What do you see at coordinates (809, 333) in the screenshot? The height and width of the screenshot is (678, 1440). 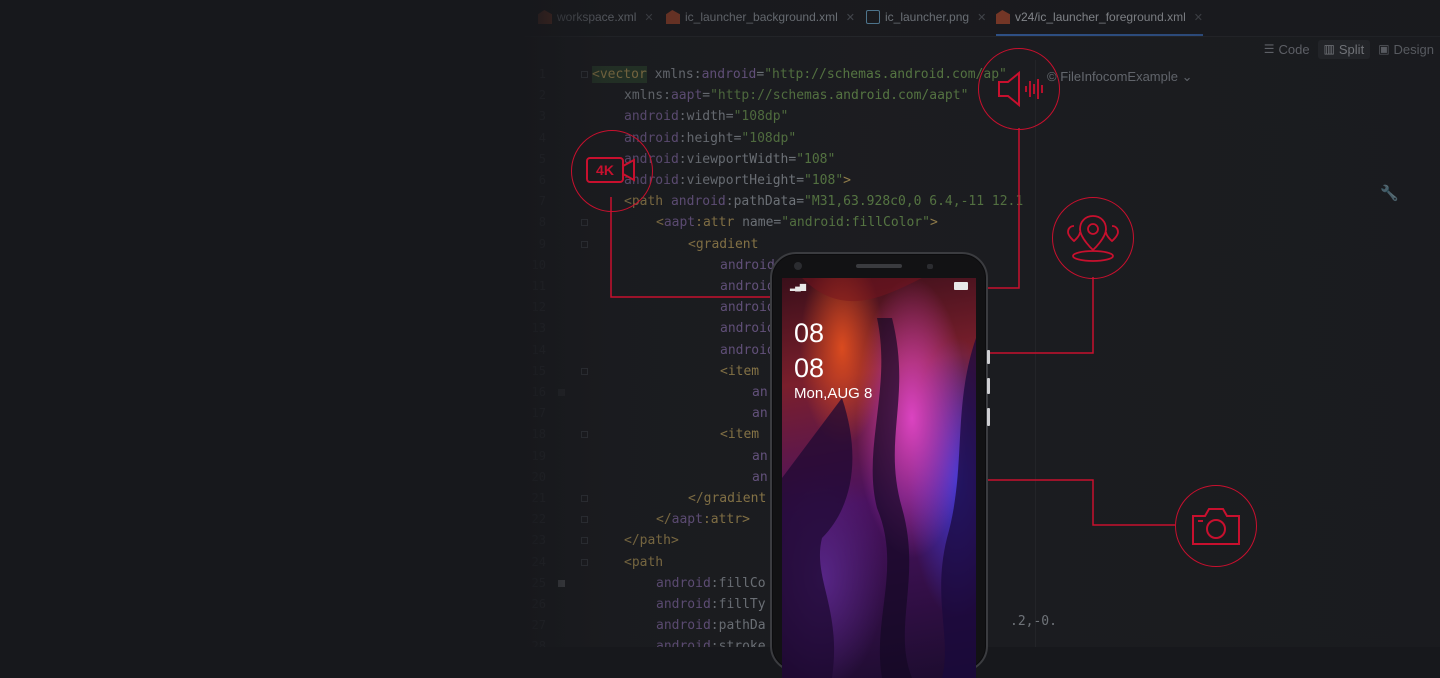 I see `clock-hour: 08` at bounding box center [809, 333].